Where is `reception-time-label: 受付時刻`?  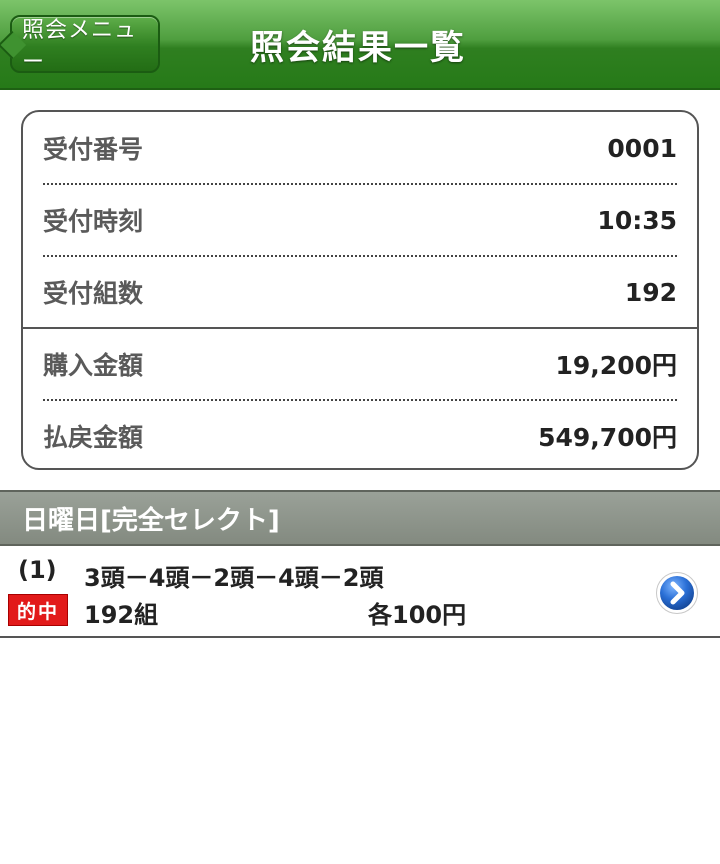 reception-time-label: 受付時刻 is located at coordinates (93, 221).